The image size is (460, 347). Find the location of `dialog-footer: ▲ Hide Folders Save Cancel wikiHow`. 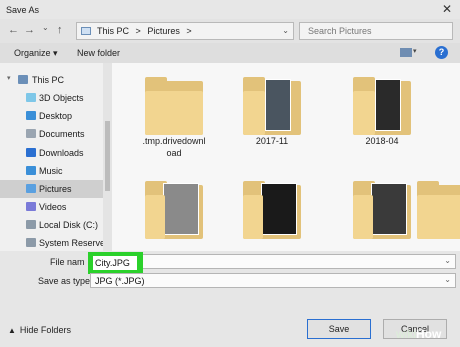

dialog-footer: ▲ Hide Folders Save Cancel wikiHow is located at coordinates (230, 321).